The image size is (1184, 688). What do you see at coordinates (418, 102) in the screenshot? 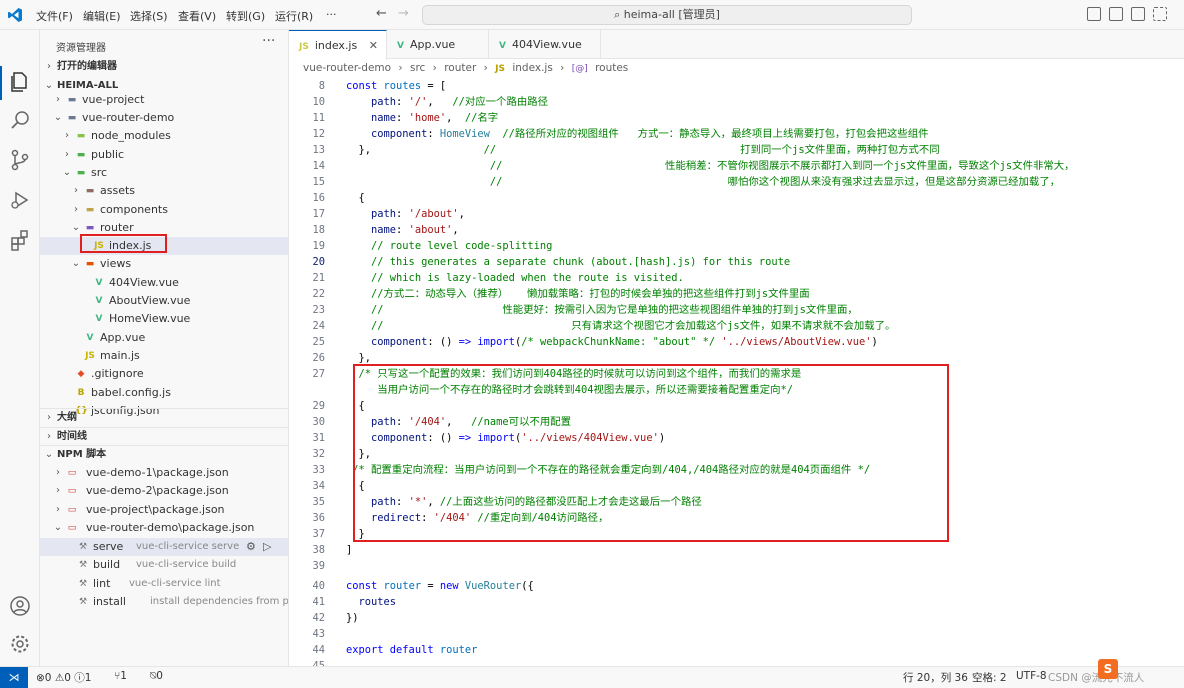
I see `code-token: '/'` at bounding box center [418, 102].